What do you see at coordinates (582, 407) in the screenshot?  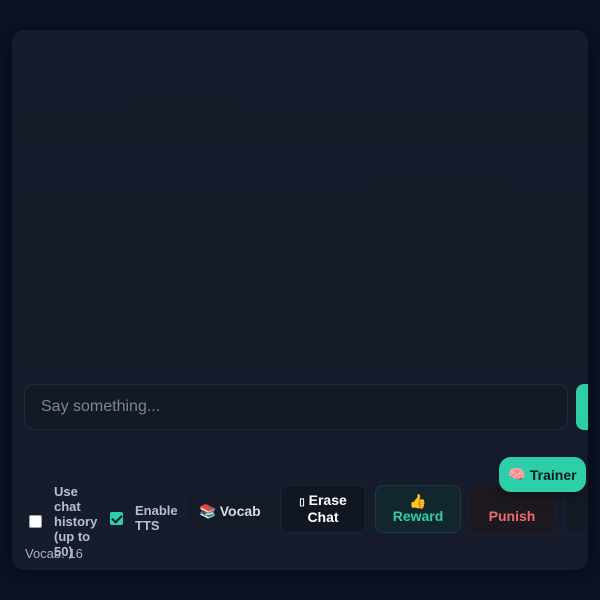 I see `send-button` at bounding box center [582, 407].